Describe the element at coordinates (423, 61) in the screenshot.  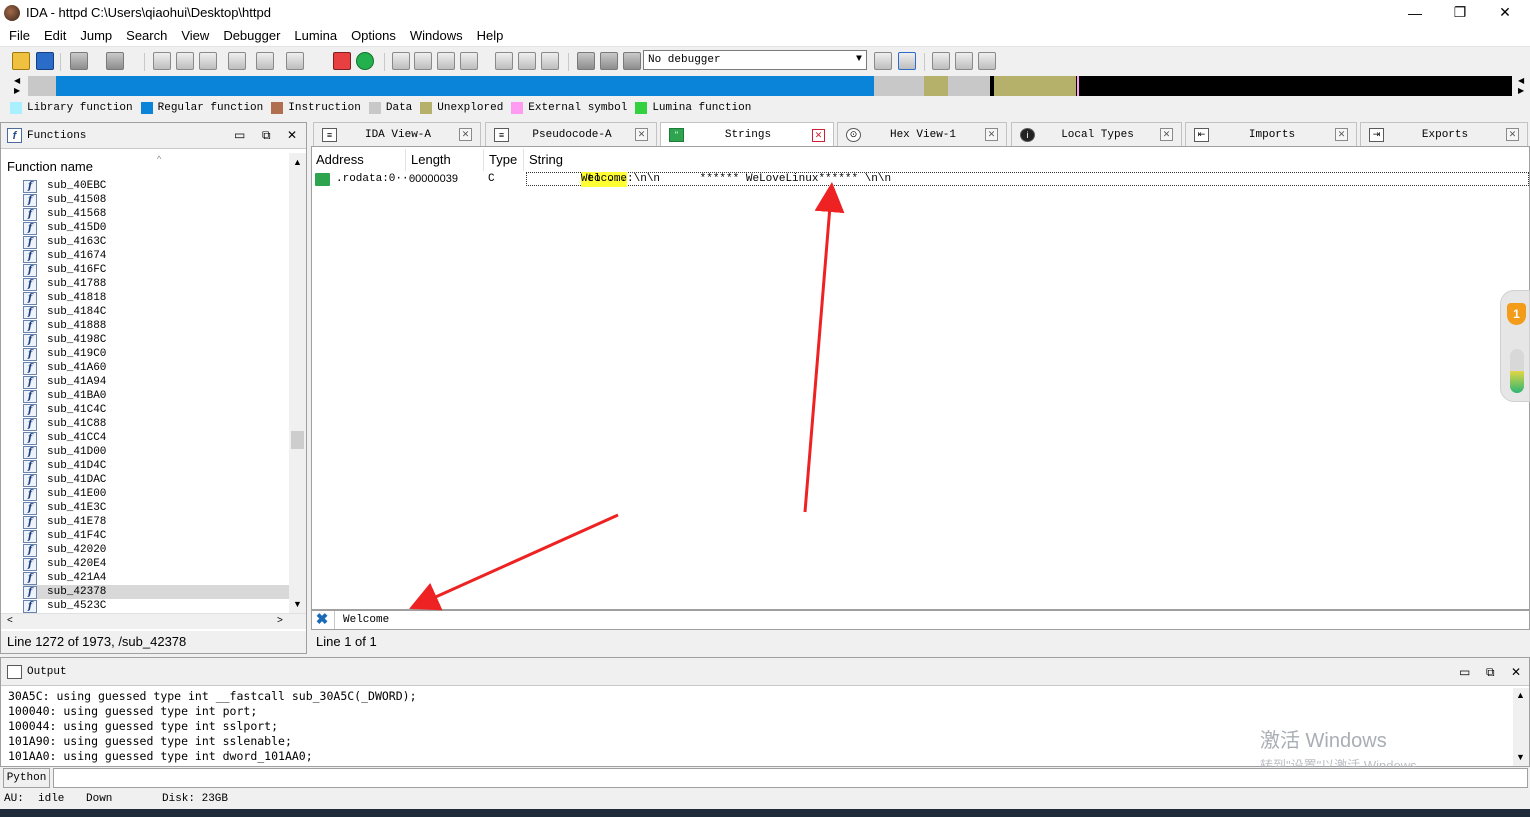
I see `data-icon` at that location.